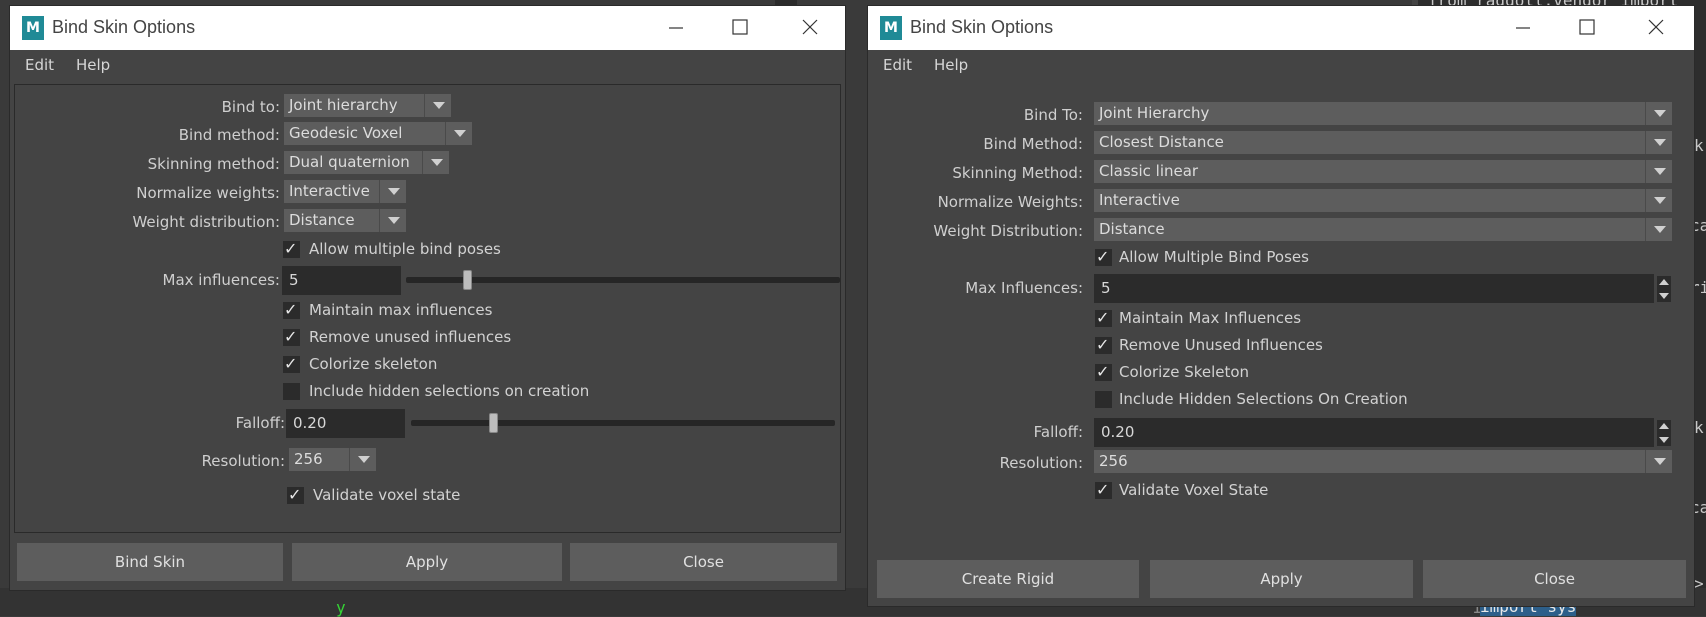 The image size is (1706, 617). Describe the element at coordinates (1149, 171) in the screenshot. I see `skinning-method-value: Classic linear` at that location.